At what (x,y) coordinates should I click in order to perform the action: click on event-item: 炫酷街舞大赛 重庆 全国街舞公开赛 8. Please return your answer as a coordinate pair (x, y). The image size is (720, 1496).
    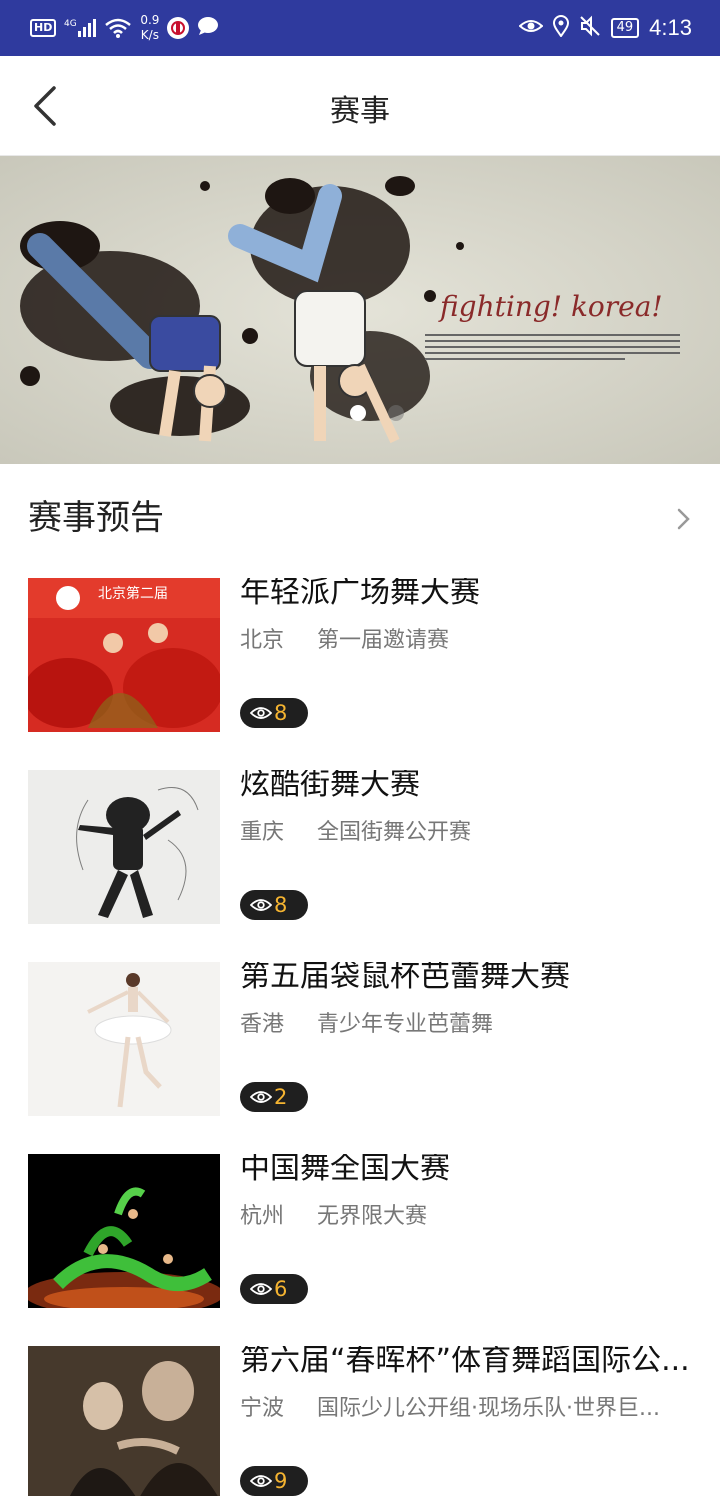
    Looking at the image, I should click on (360, 866).